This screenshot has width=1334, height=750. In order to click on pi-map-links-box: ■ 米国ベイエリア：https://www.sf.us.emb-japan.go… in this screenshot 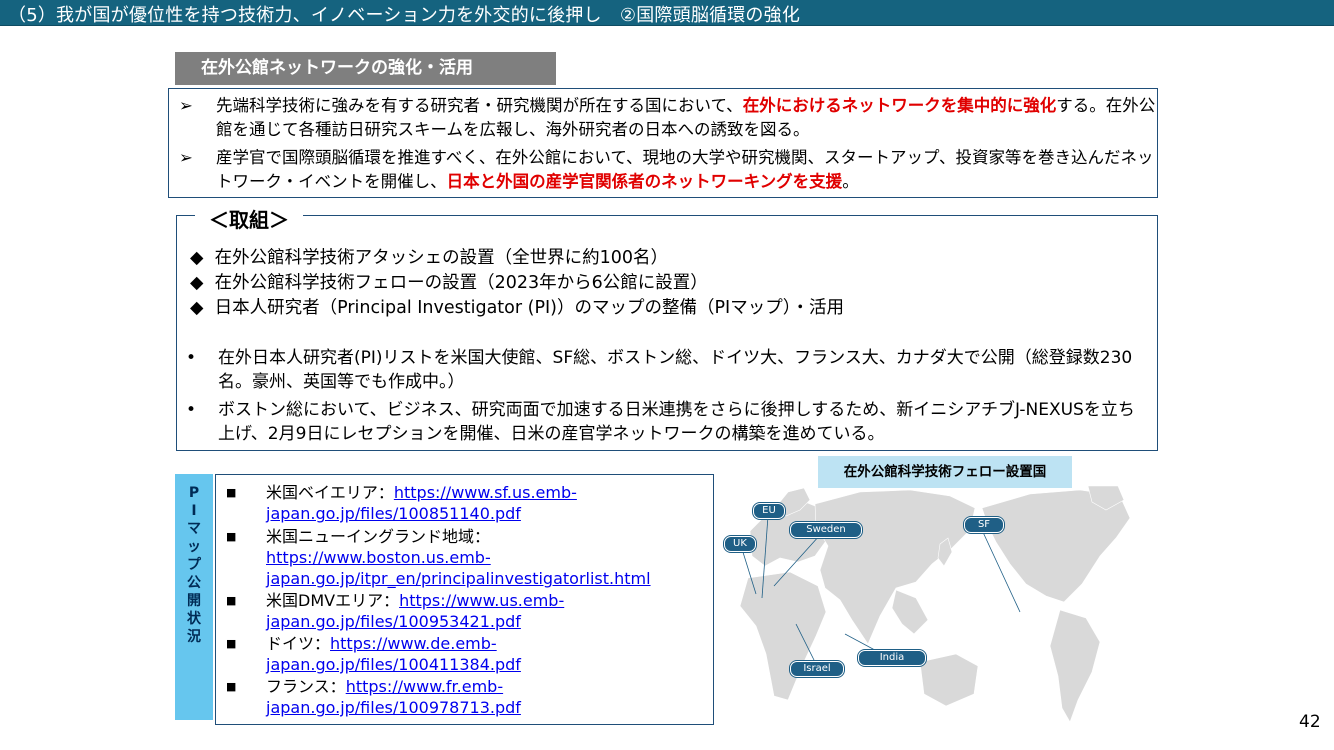, I will do `click(464, 599)`.